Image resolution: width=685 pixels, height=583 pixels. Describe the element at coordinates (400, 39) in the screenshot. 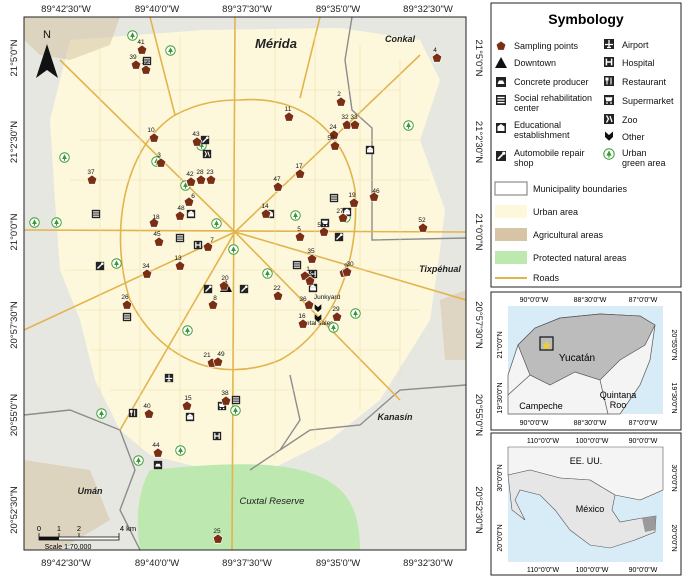

I see `place-label-conkal: Conkal` at that location.